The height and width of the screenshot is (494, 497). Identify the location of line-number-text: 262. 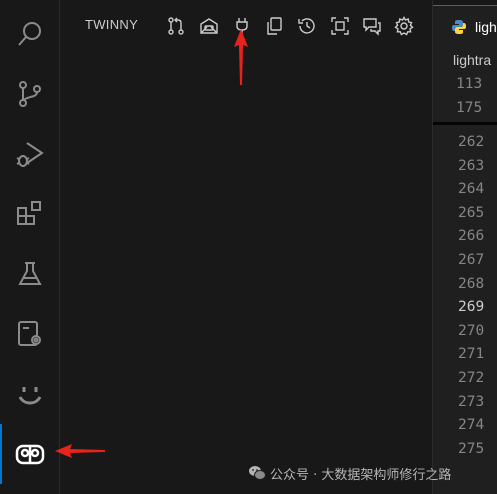
(471, 142).